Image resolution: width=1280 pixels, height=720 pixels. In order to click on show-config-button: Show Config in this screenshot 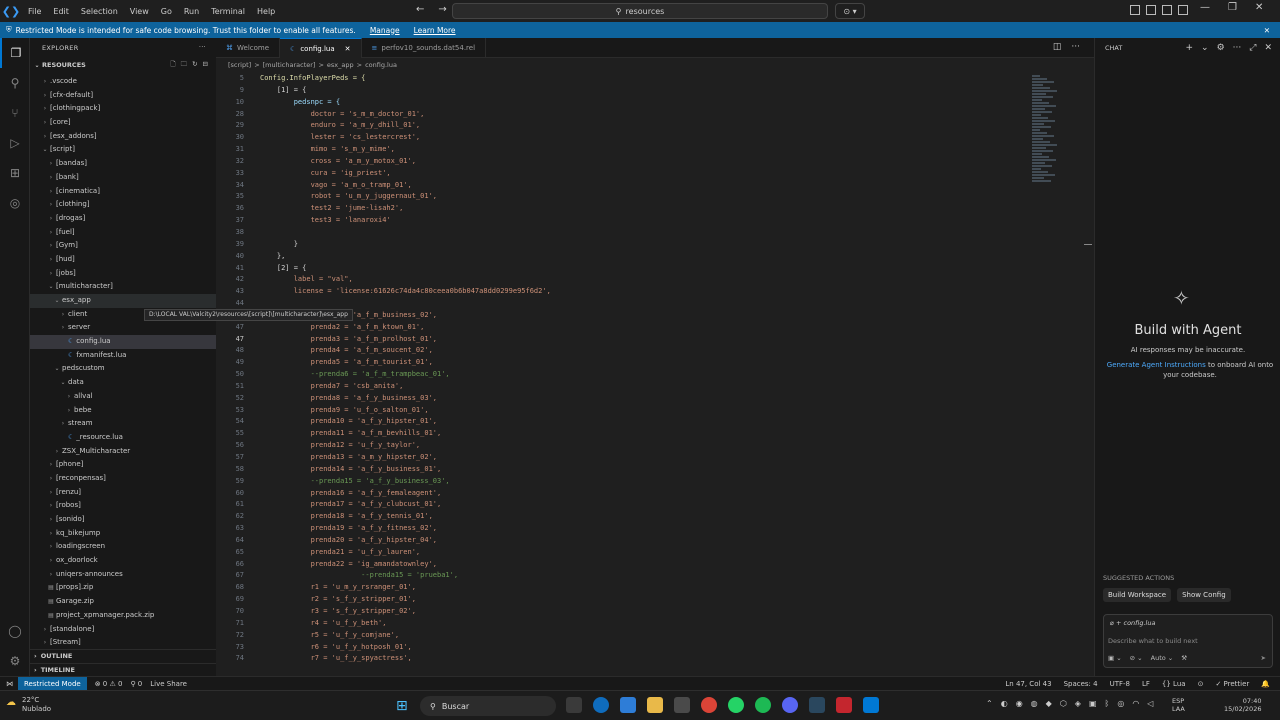, I will do `click(1204, 595)`.